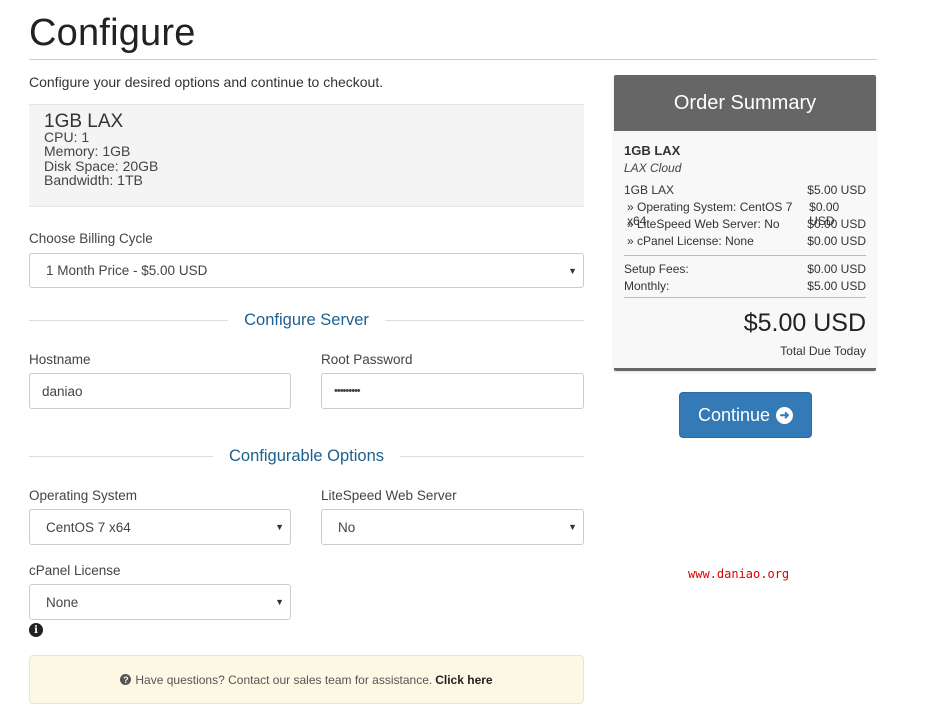 Image resolution: width=945 pixels, height=705 pixels. Describe the element at coordinates (652, 150) in the screenshot. I see `summary-product-name: 1GB LAX` at that location.